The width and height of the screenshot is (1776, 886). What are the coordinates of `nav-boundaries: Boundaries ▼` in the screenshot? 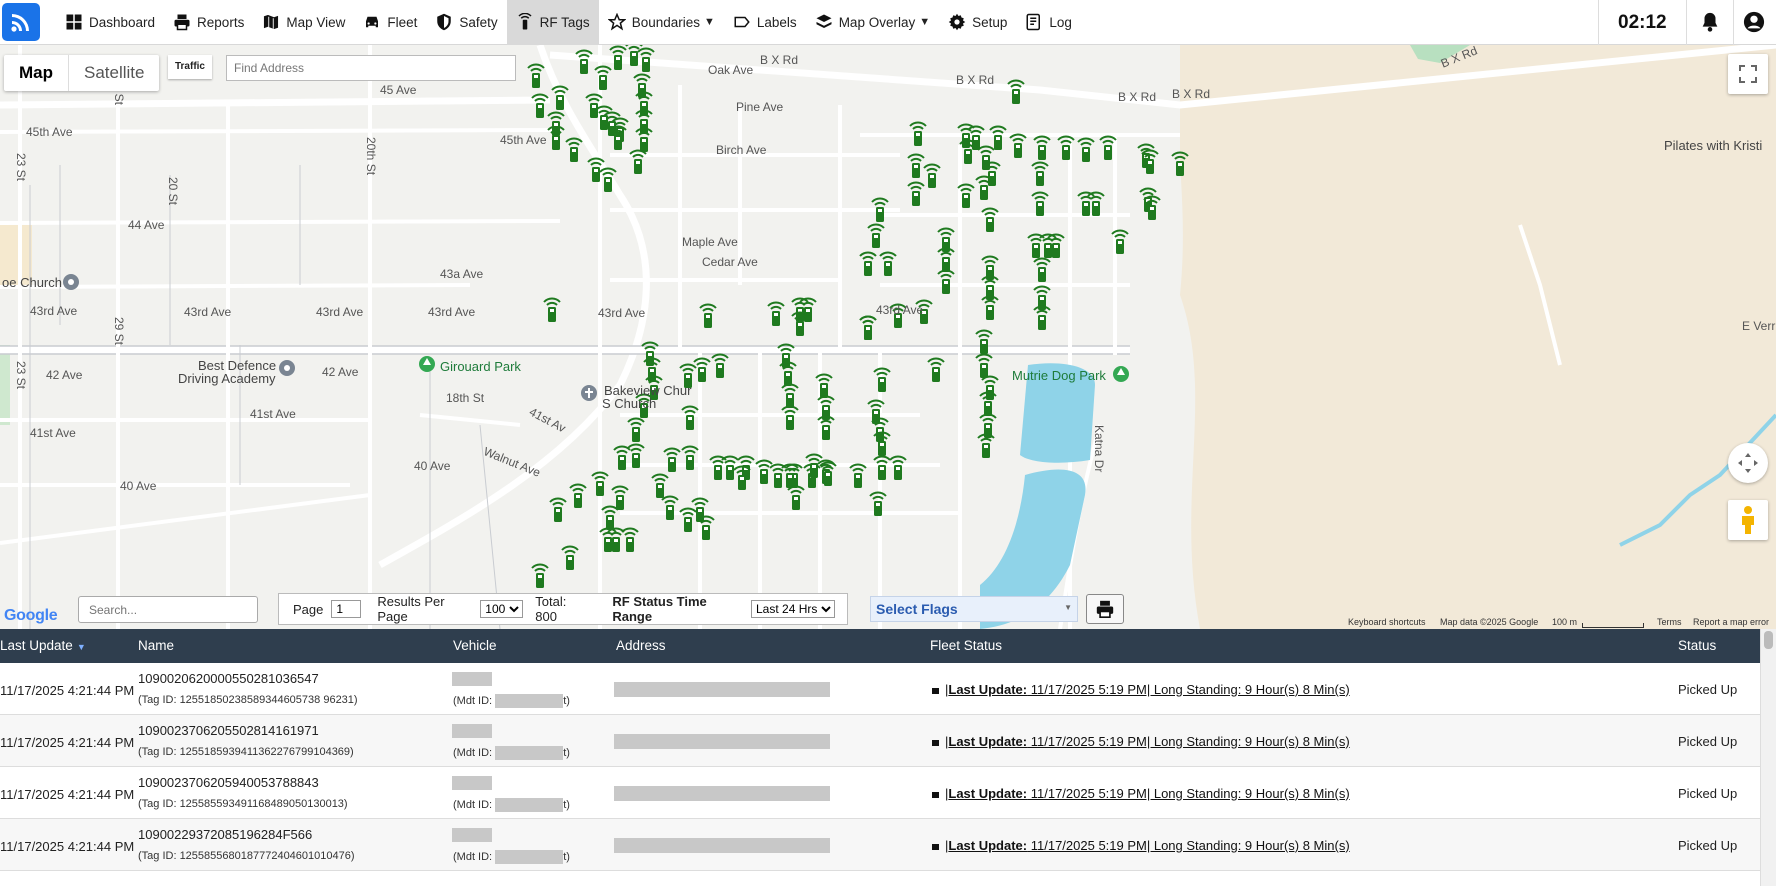 It's located at (661, 22).